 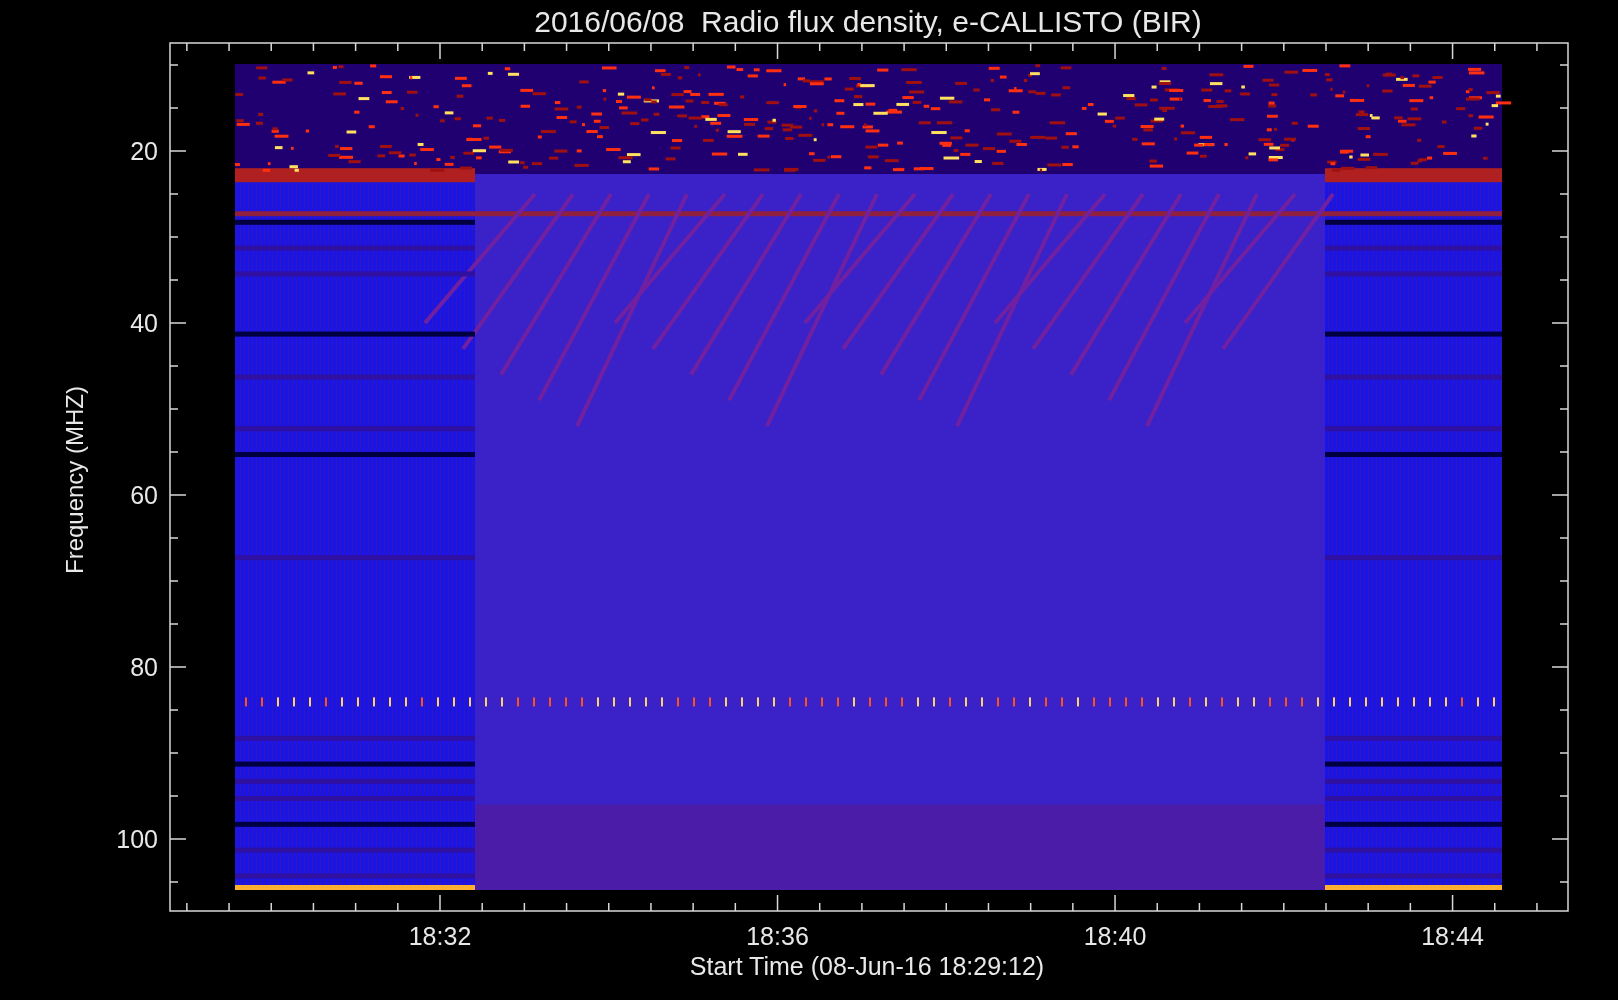 I want to click on y-tick-label: 100, so click(x=137, y=839).